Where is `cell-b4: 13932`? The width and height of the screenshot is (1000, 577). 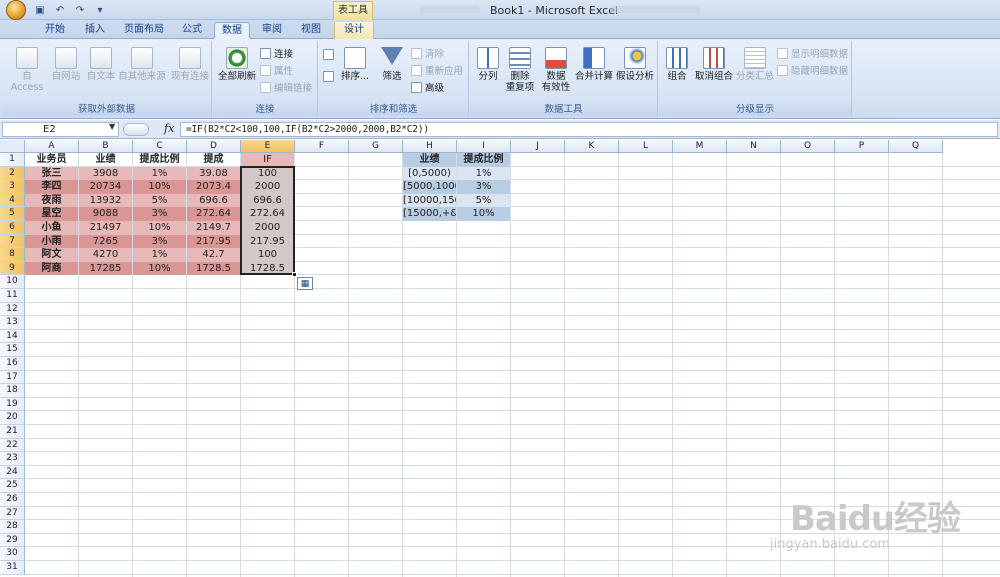
cell-b4: 13932 is located at coordinates (105, 200).